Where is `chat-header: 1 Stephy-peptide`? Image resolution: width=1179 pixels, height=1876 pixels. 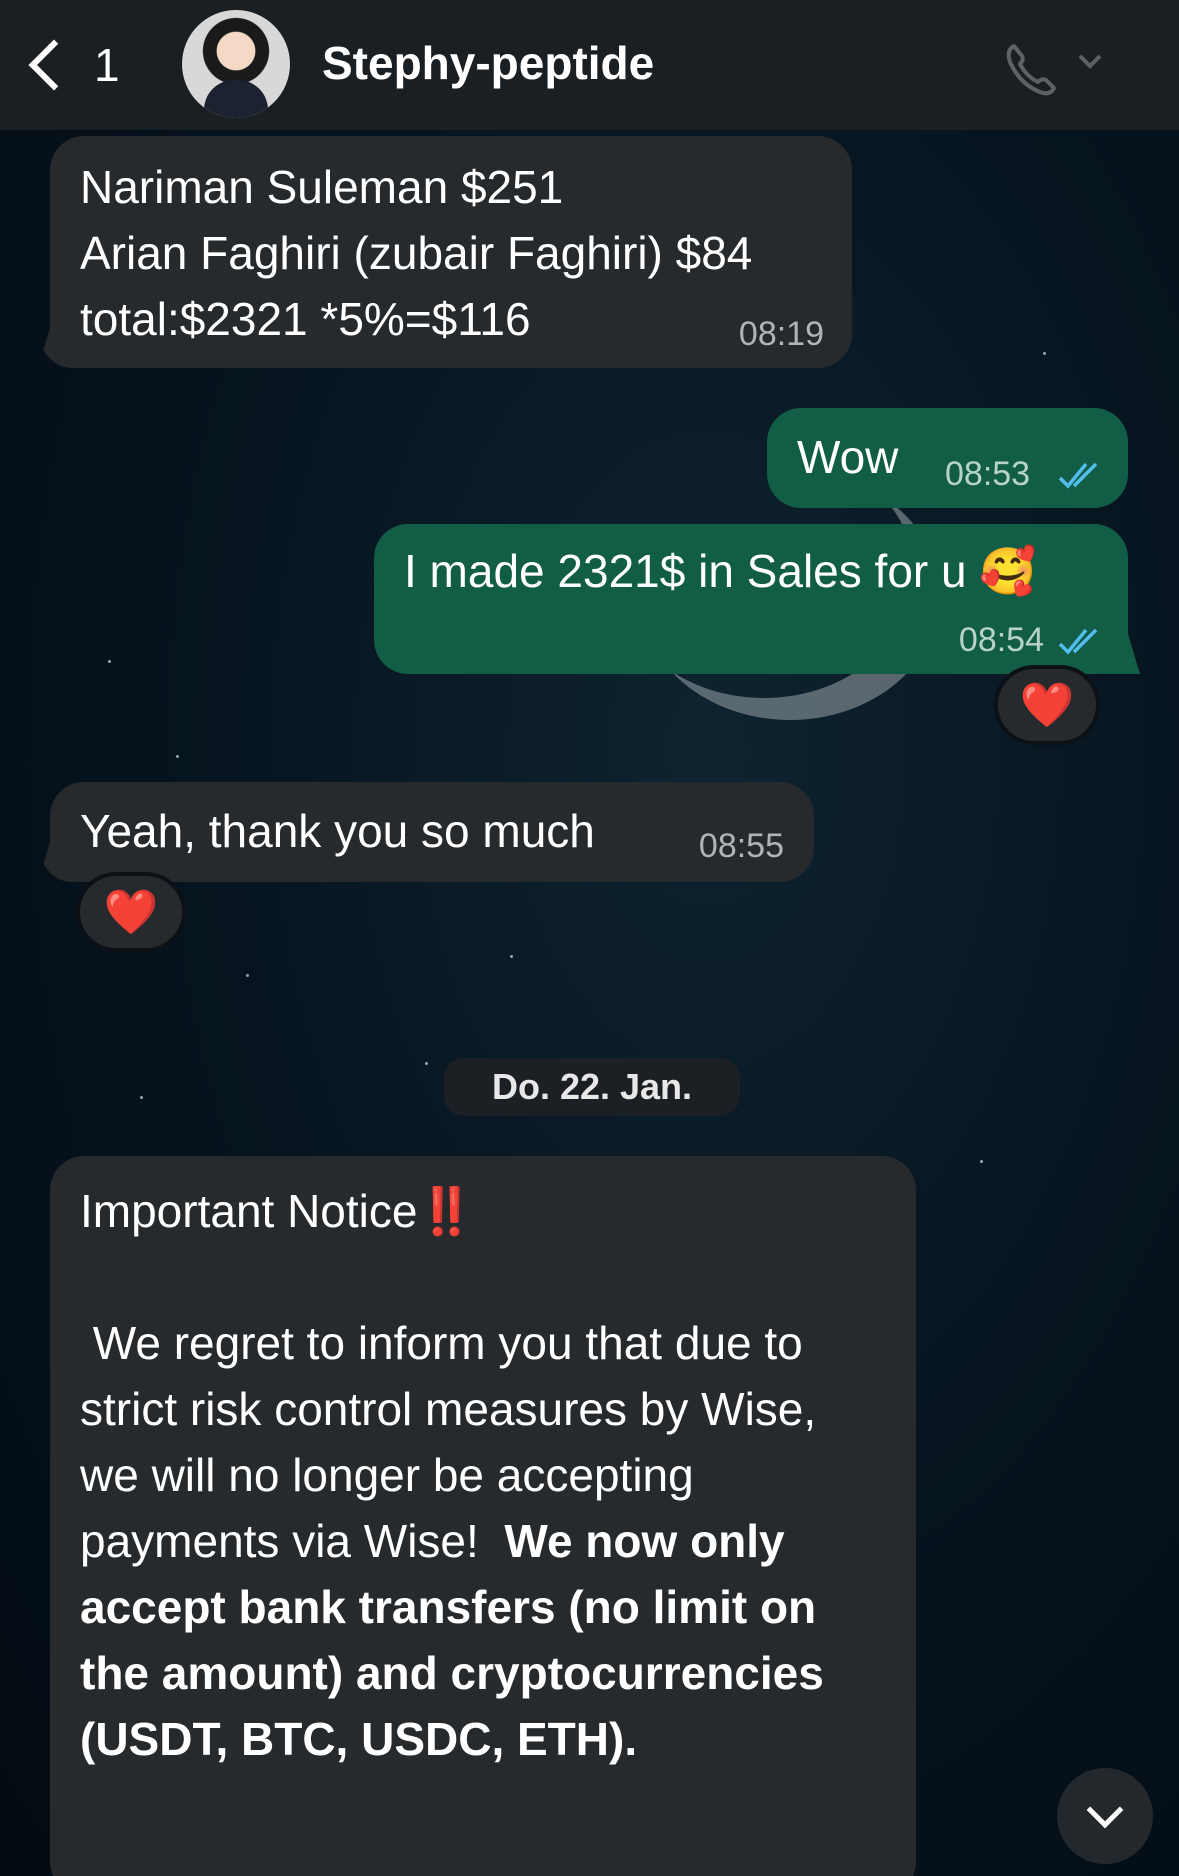
chat-header: 1 Stephy-peptide is located at coordinates (589, 65).